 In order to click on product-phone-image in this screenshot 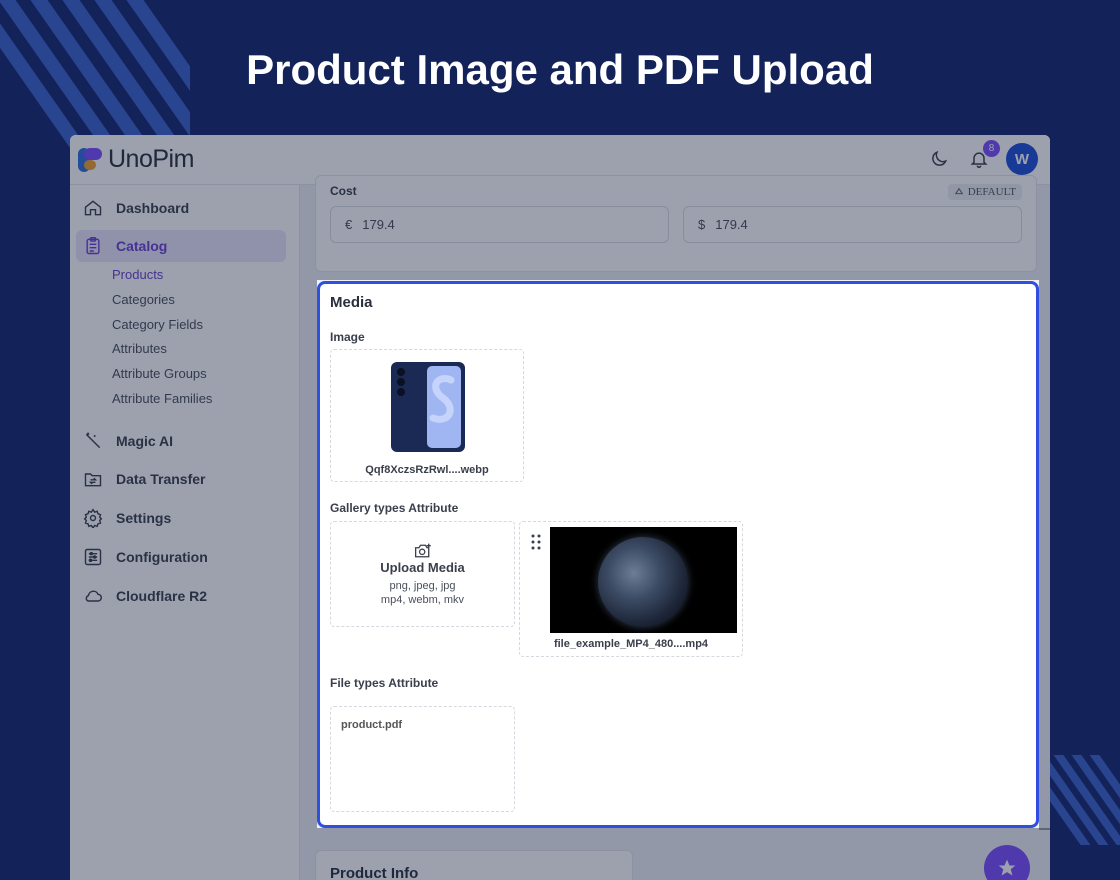, I will do `click(428, 407)`.